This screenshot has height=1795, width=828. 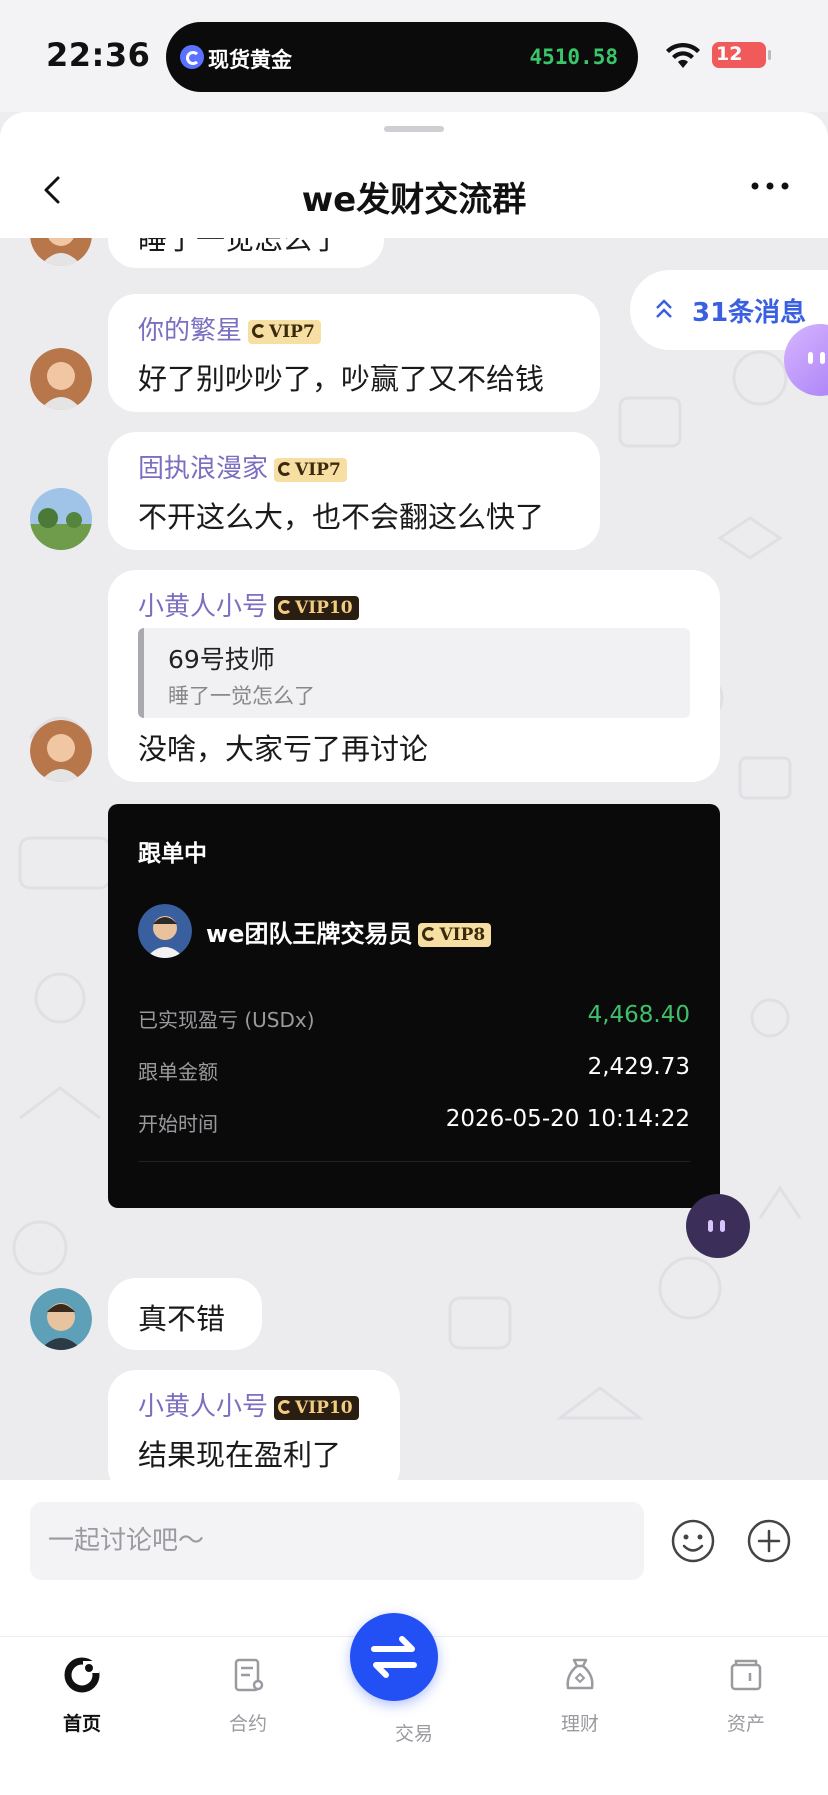 I want to click on trade-button, so click(x=394, y=1657).